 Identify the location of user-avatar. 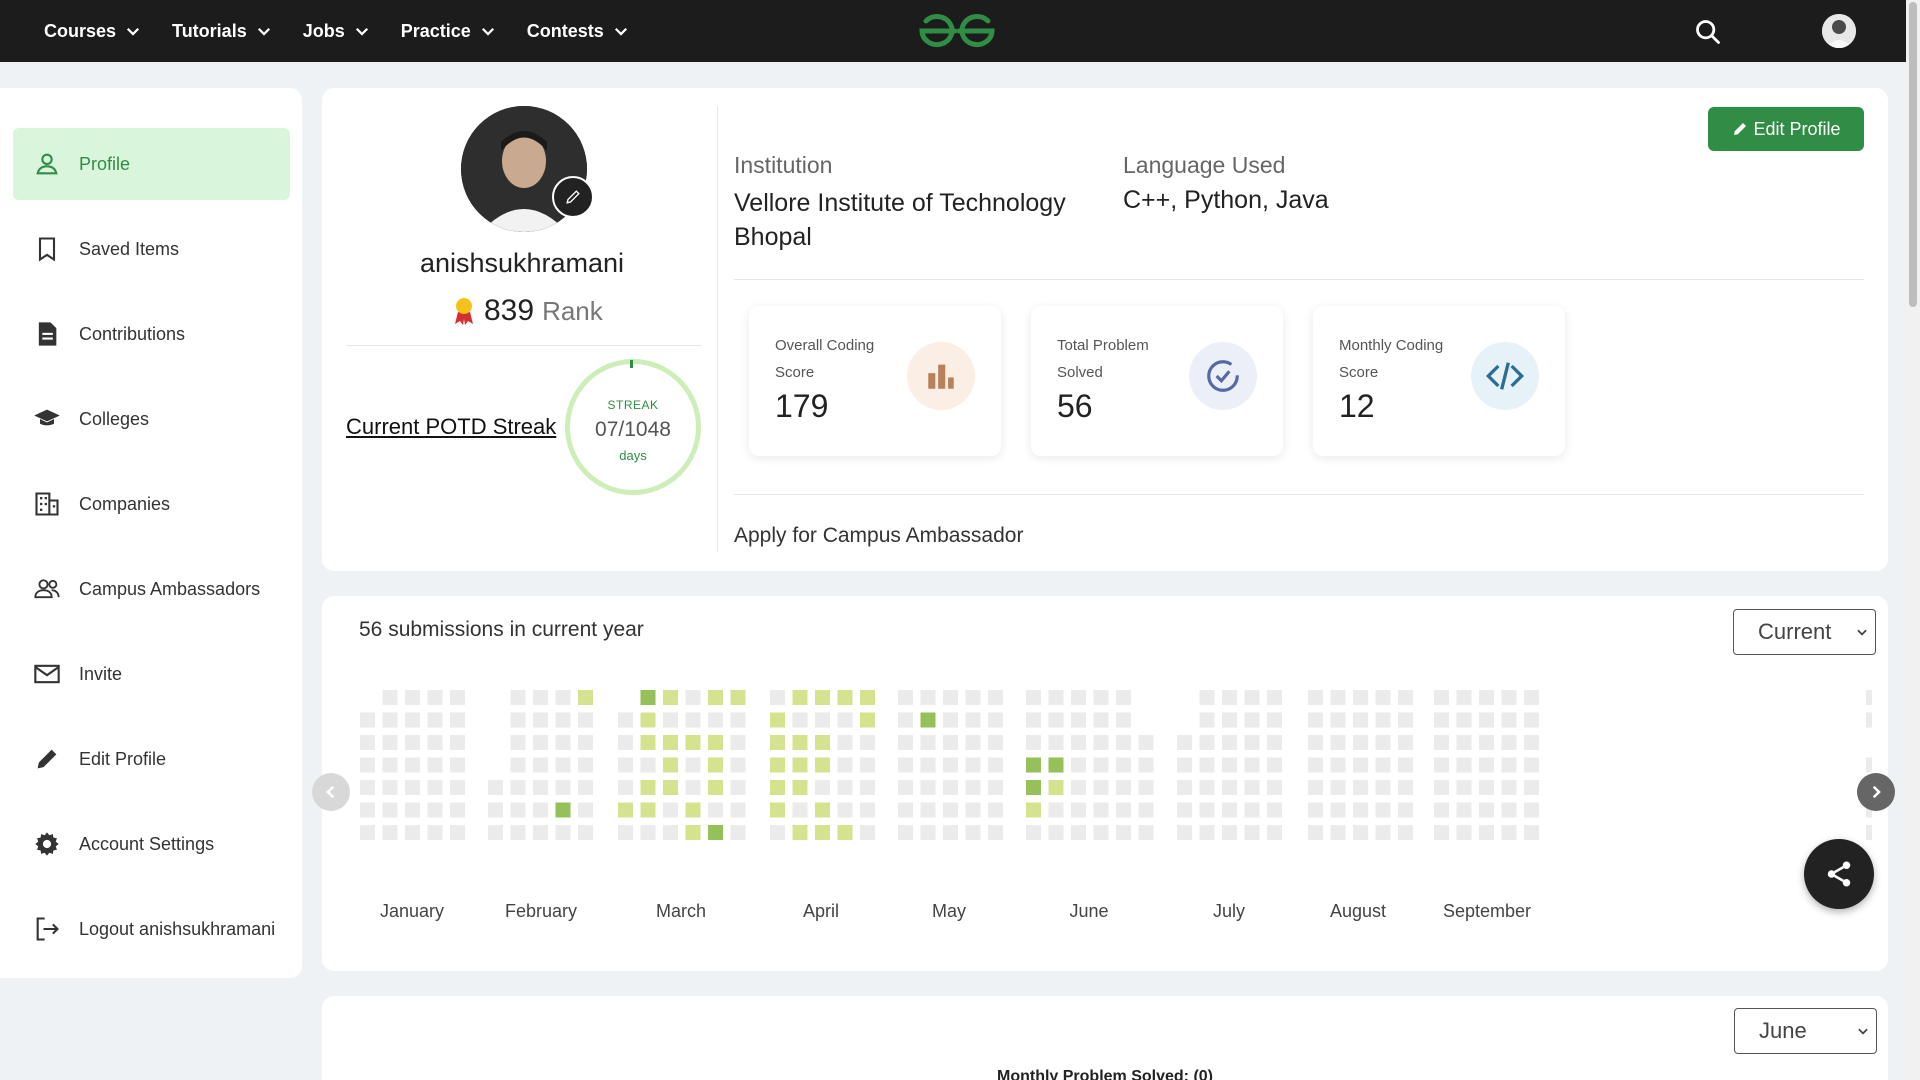
(1839, 31).